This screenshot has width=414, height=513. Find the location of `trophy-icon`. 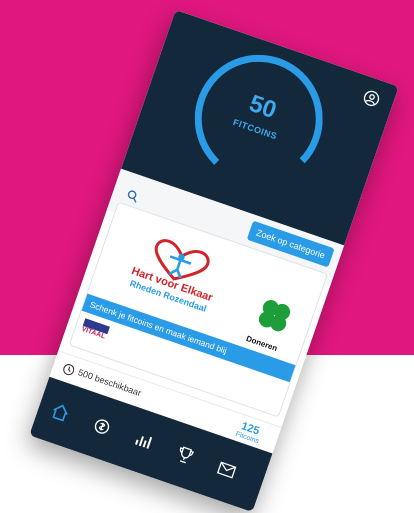

trophy-icon is located at coordinates (184, 454).